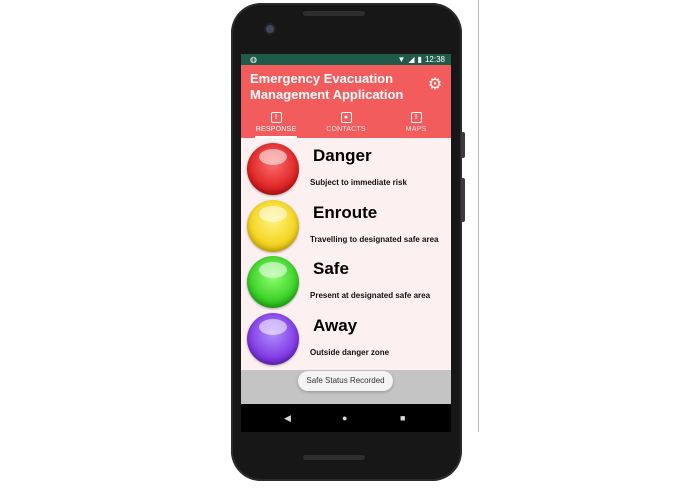 The image size is (695, 494). Describe the element at coordinates (335, 325) in the screenshot. I see `status-title: Away` at that location.